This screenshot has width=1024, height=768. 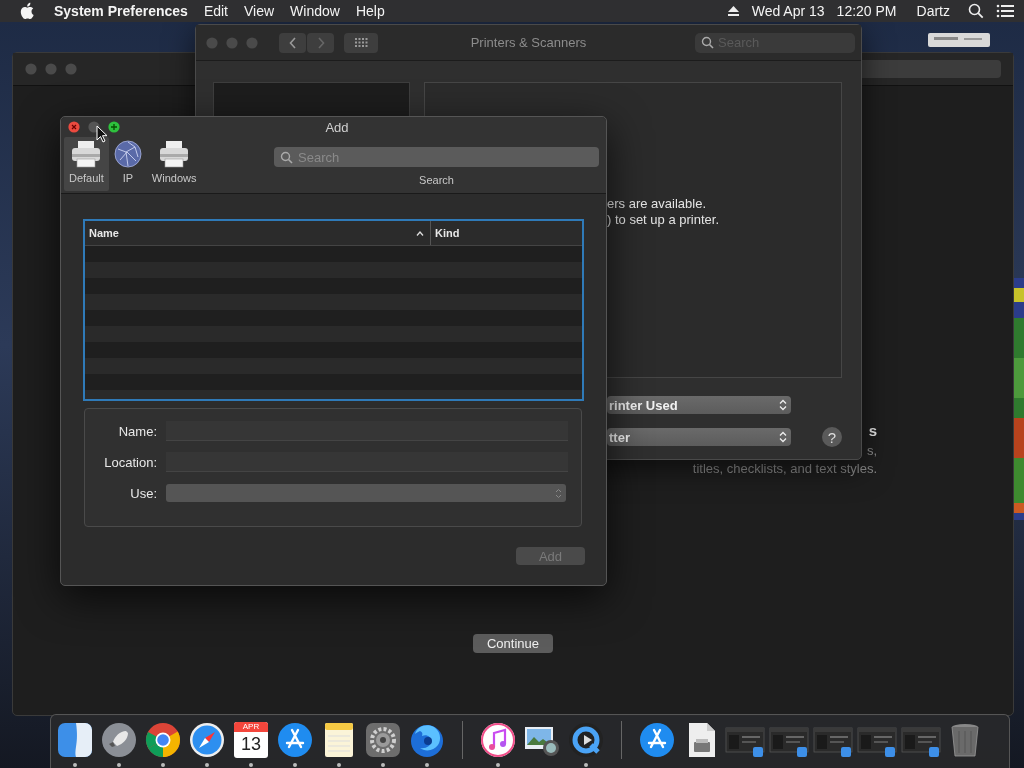 What do you see at coordinates (315, 11) in the screenshot?
I see `menu-item: Window` at bounding box center [315, 11].